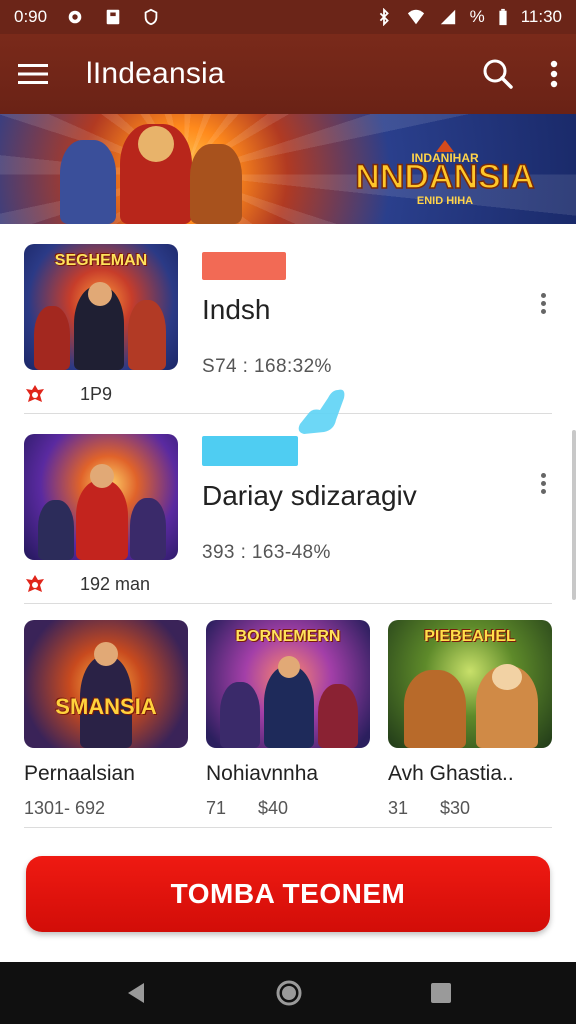 The height and width of the screenshot is (1024, 576). I want to click on banner-hero-right, so click(216, 184).